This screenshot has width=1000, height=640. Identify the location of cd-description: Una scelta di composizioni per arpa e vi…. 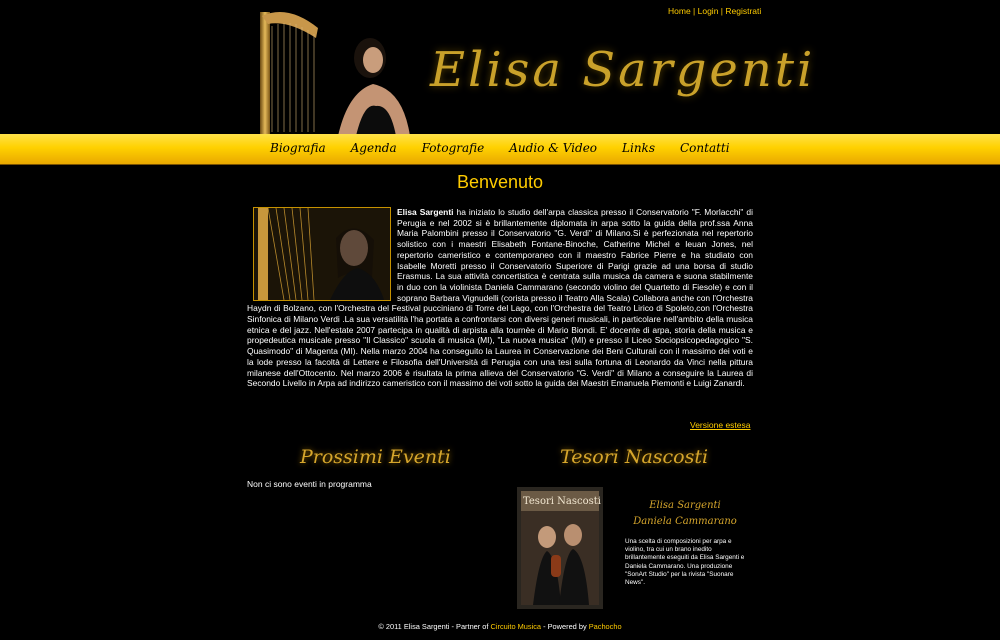
(685, 562).